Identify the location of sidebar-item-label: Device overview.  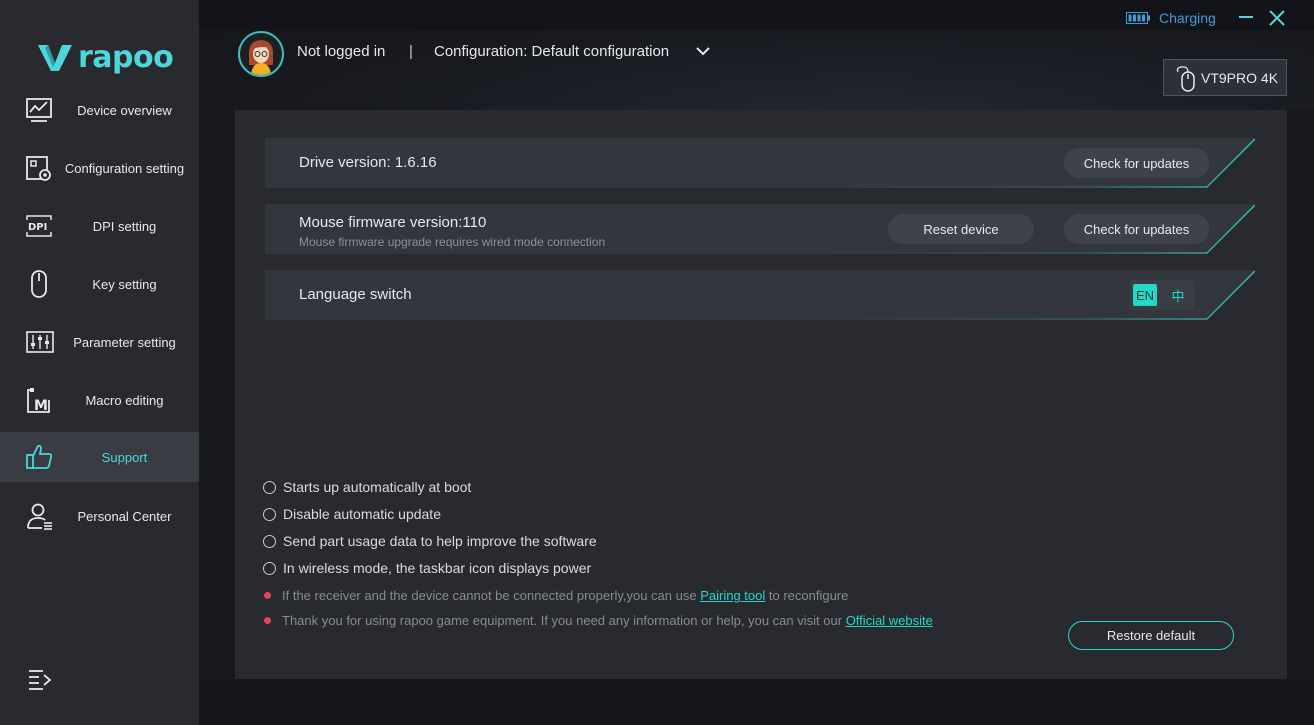
(124, 110).